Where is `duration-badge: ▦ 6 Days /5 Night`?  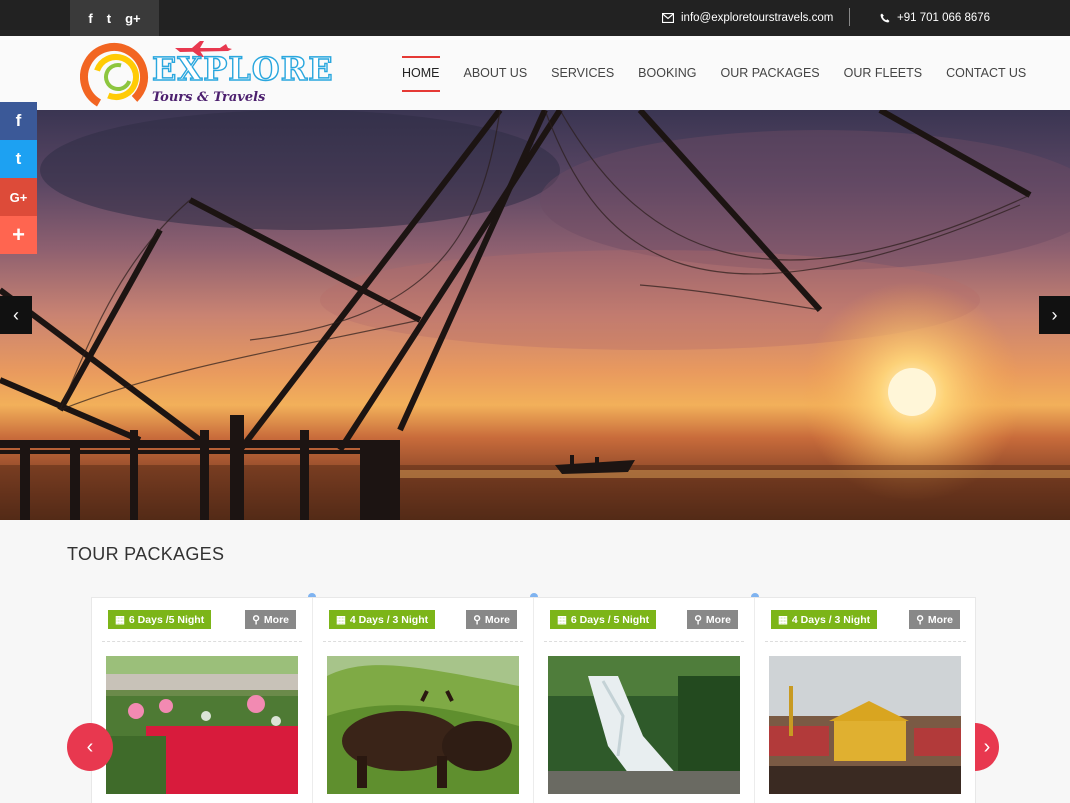
duration-badge: ▦ 6 Days /5 Night is located at coordinates (160, 619).